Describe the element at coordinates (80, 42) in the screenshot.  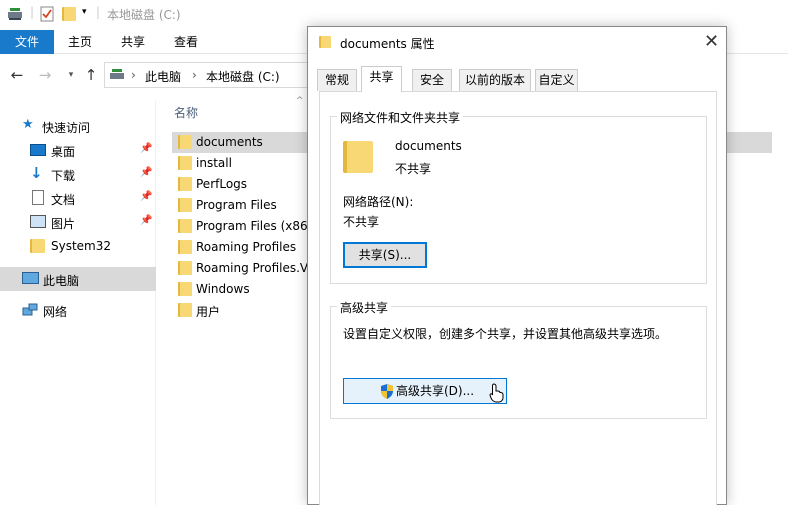
I see `ribbon-tab-home: 主页` at that location.